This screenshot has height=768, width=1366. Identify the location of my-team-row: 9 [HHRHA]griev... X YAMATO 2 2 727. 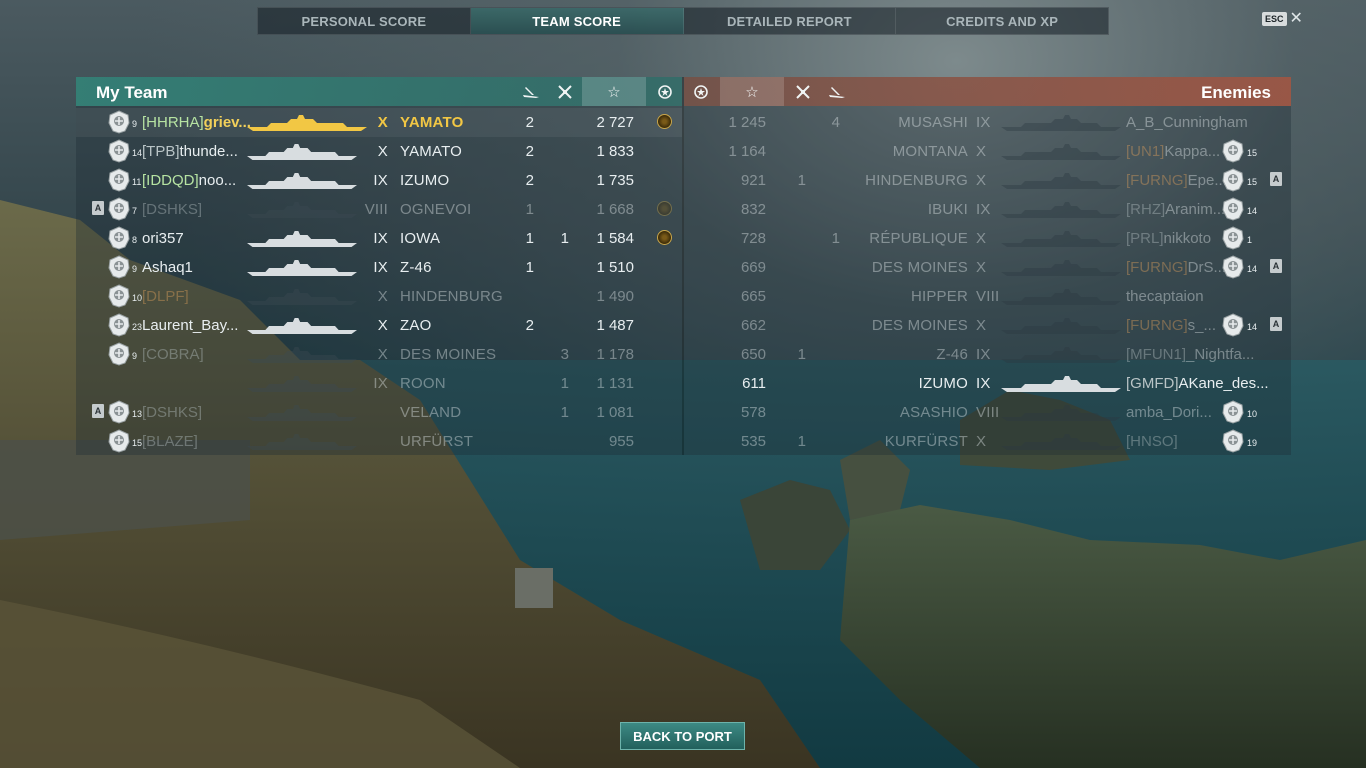
(379, 122).